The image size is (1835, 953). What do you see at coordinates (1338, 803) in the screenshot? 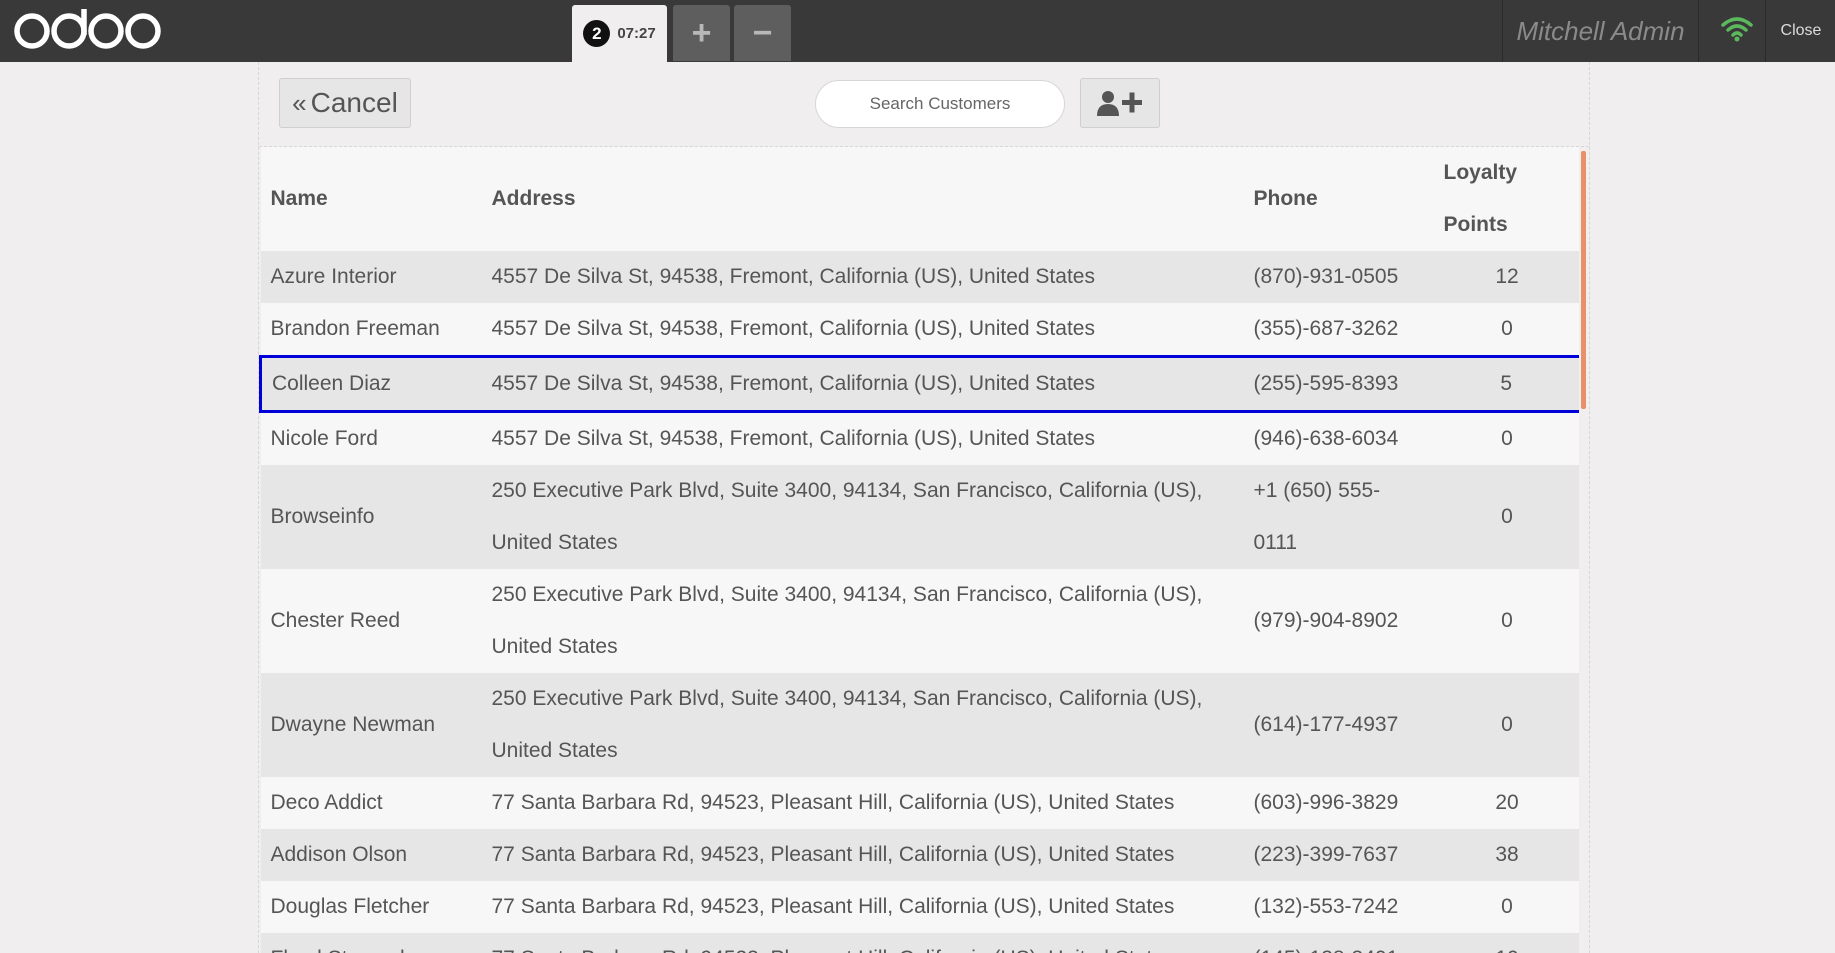
I see `customer-phone: (603)-996-3829` at bounding box center [1338, 803].